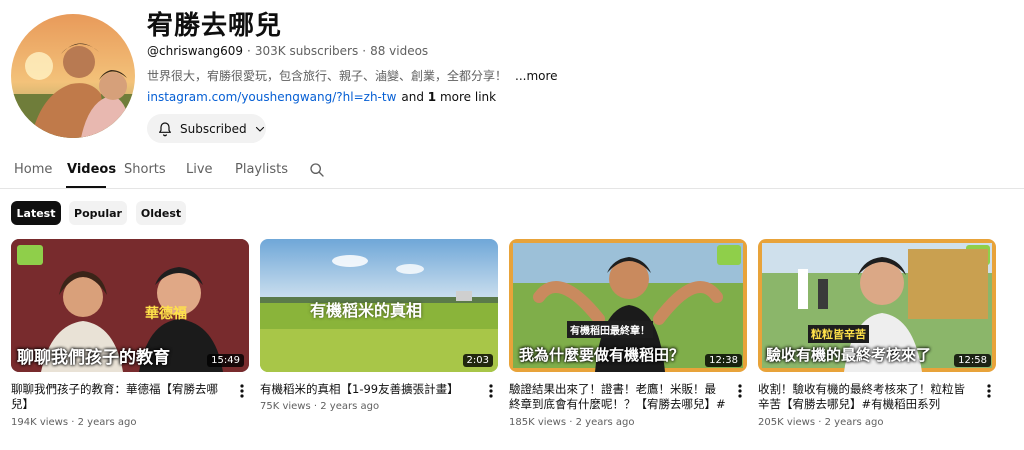  Describe the element at coordinates (723, 360) in the screenshot. I see `video-duration: 12:38` at that location.